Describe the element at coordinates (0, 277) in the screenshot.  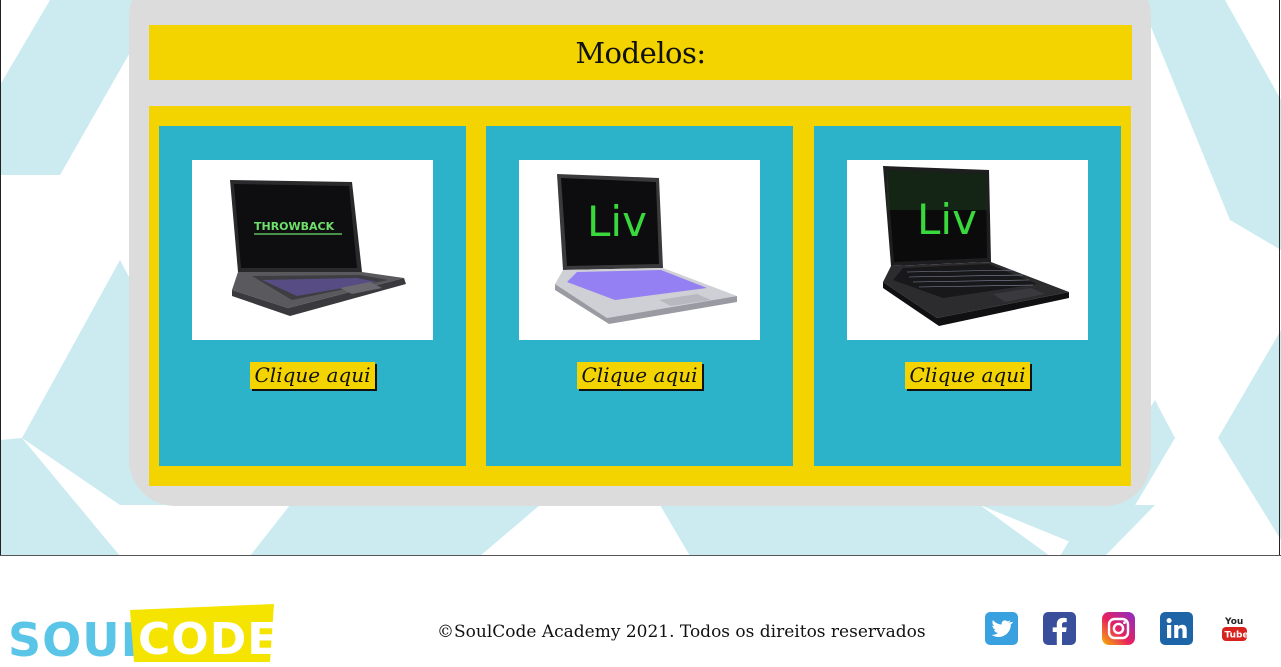
I see `page-border-left` at that location.